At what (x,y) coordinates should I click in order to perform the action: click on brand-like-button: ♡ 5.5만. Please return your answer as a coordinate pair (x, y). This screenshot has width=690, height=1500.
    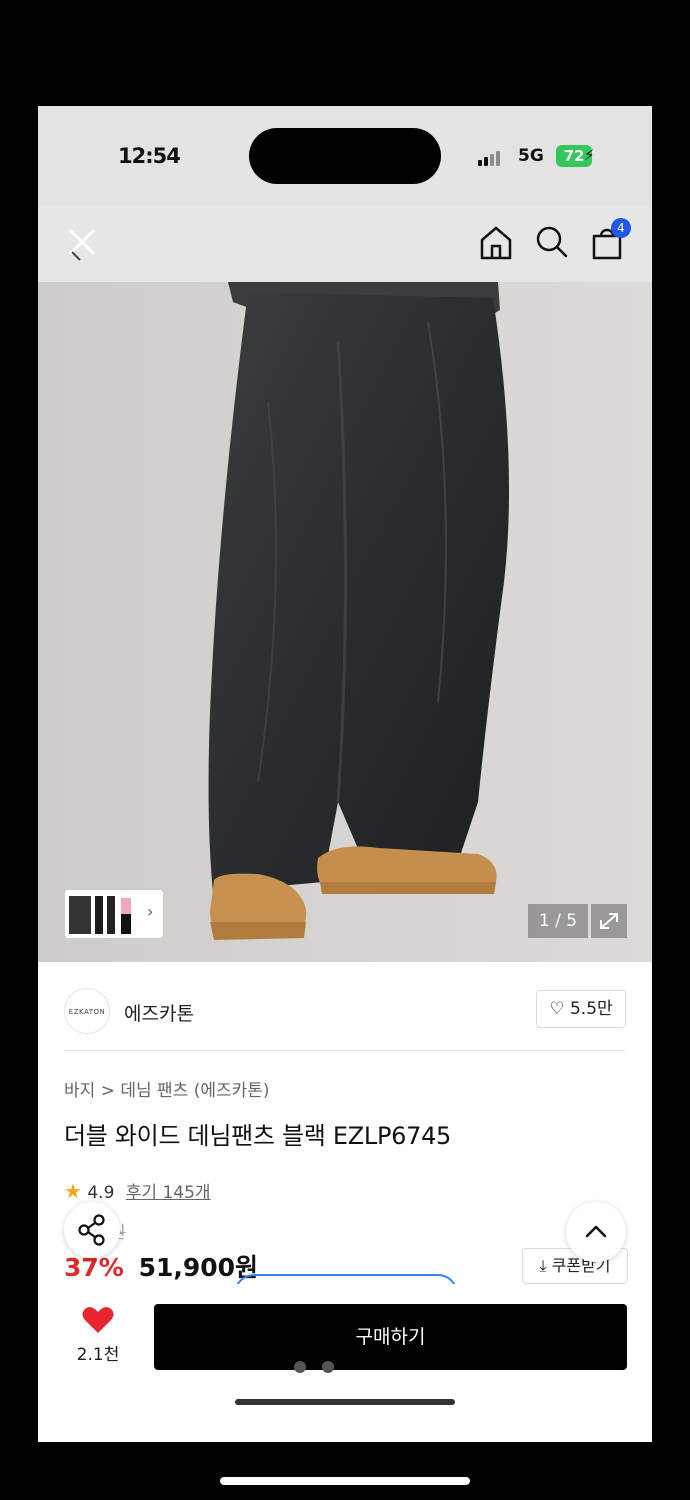
    Looking at the image, I should click on (581, 1009).